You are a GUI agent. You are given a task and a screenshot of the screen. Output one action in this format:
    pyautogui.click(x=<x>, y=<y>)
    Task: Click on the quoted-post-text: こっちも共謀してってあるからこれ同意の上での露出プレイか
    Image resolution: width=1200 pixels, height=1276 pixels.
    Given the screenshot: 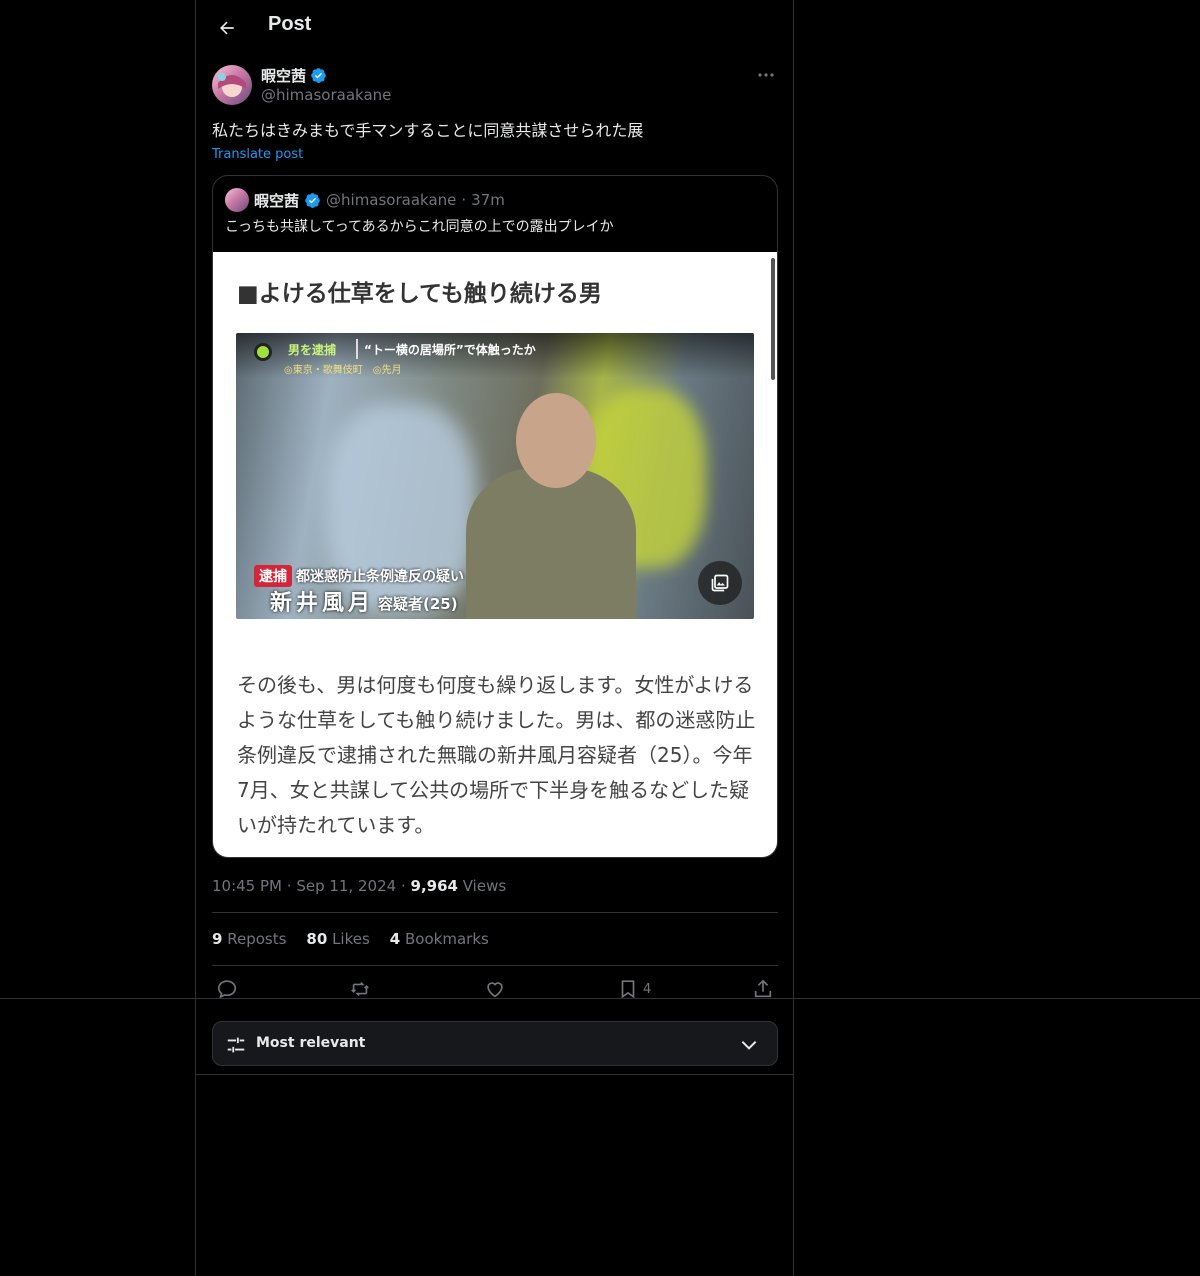 What is the action you would take?
    pyautogui.click(x=419, y=227)
    